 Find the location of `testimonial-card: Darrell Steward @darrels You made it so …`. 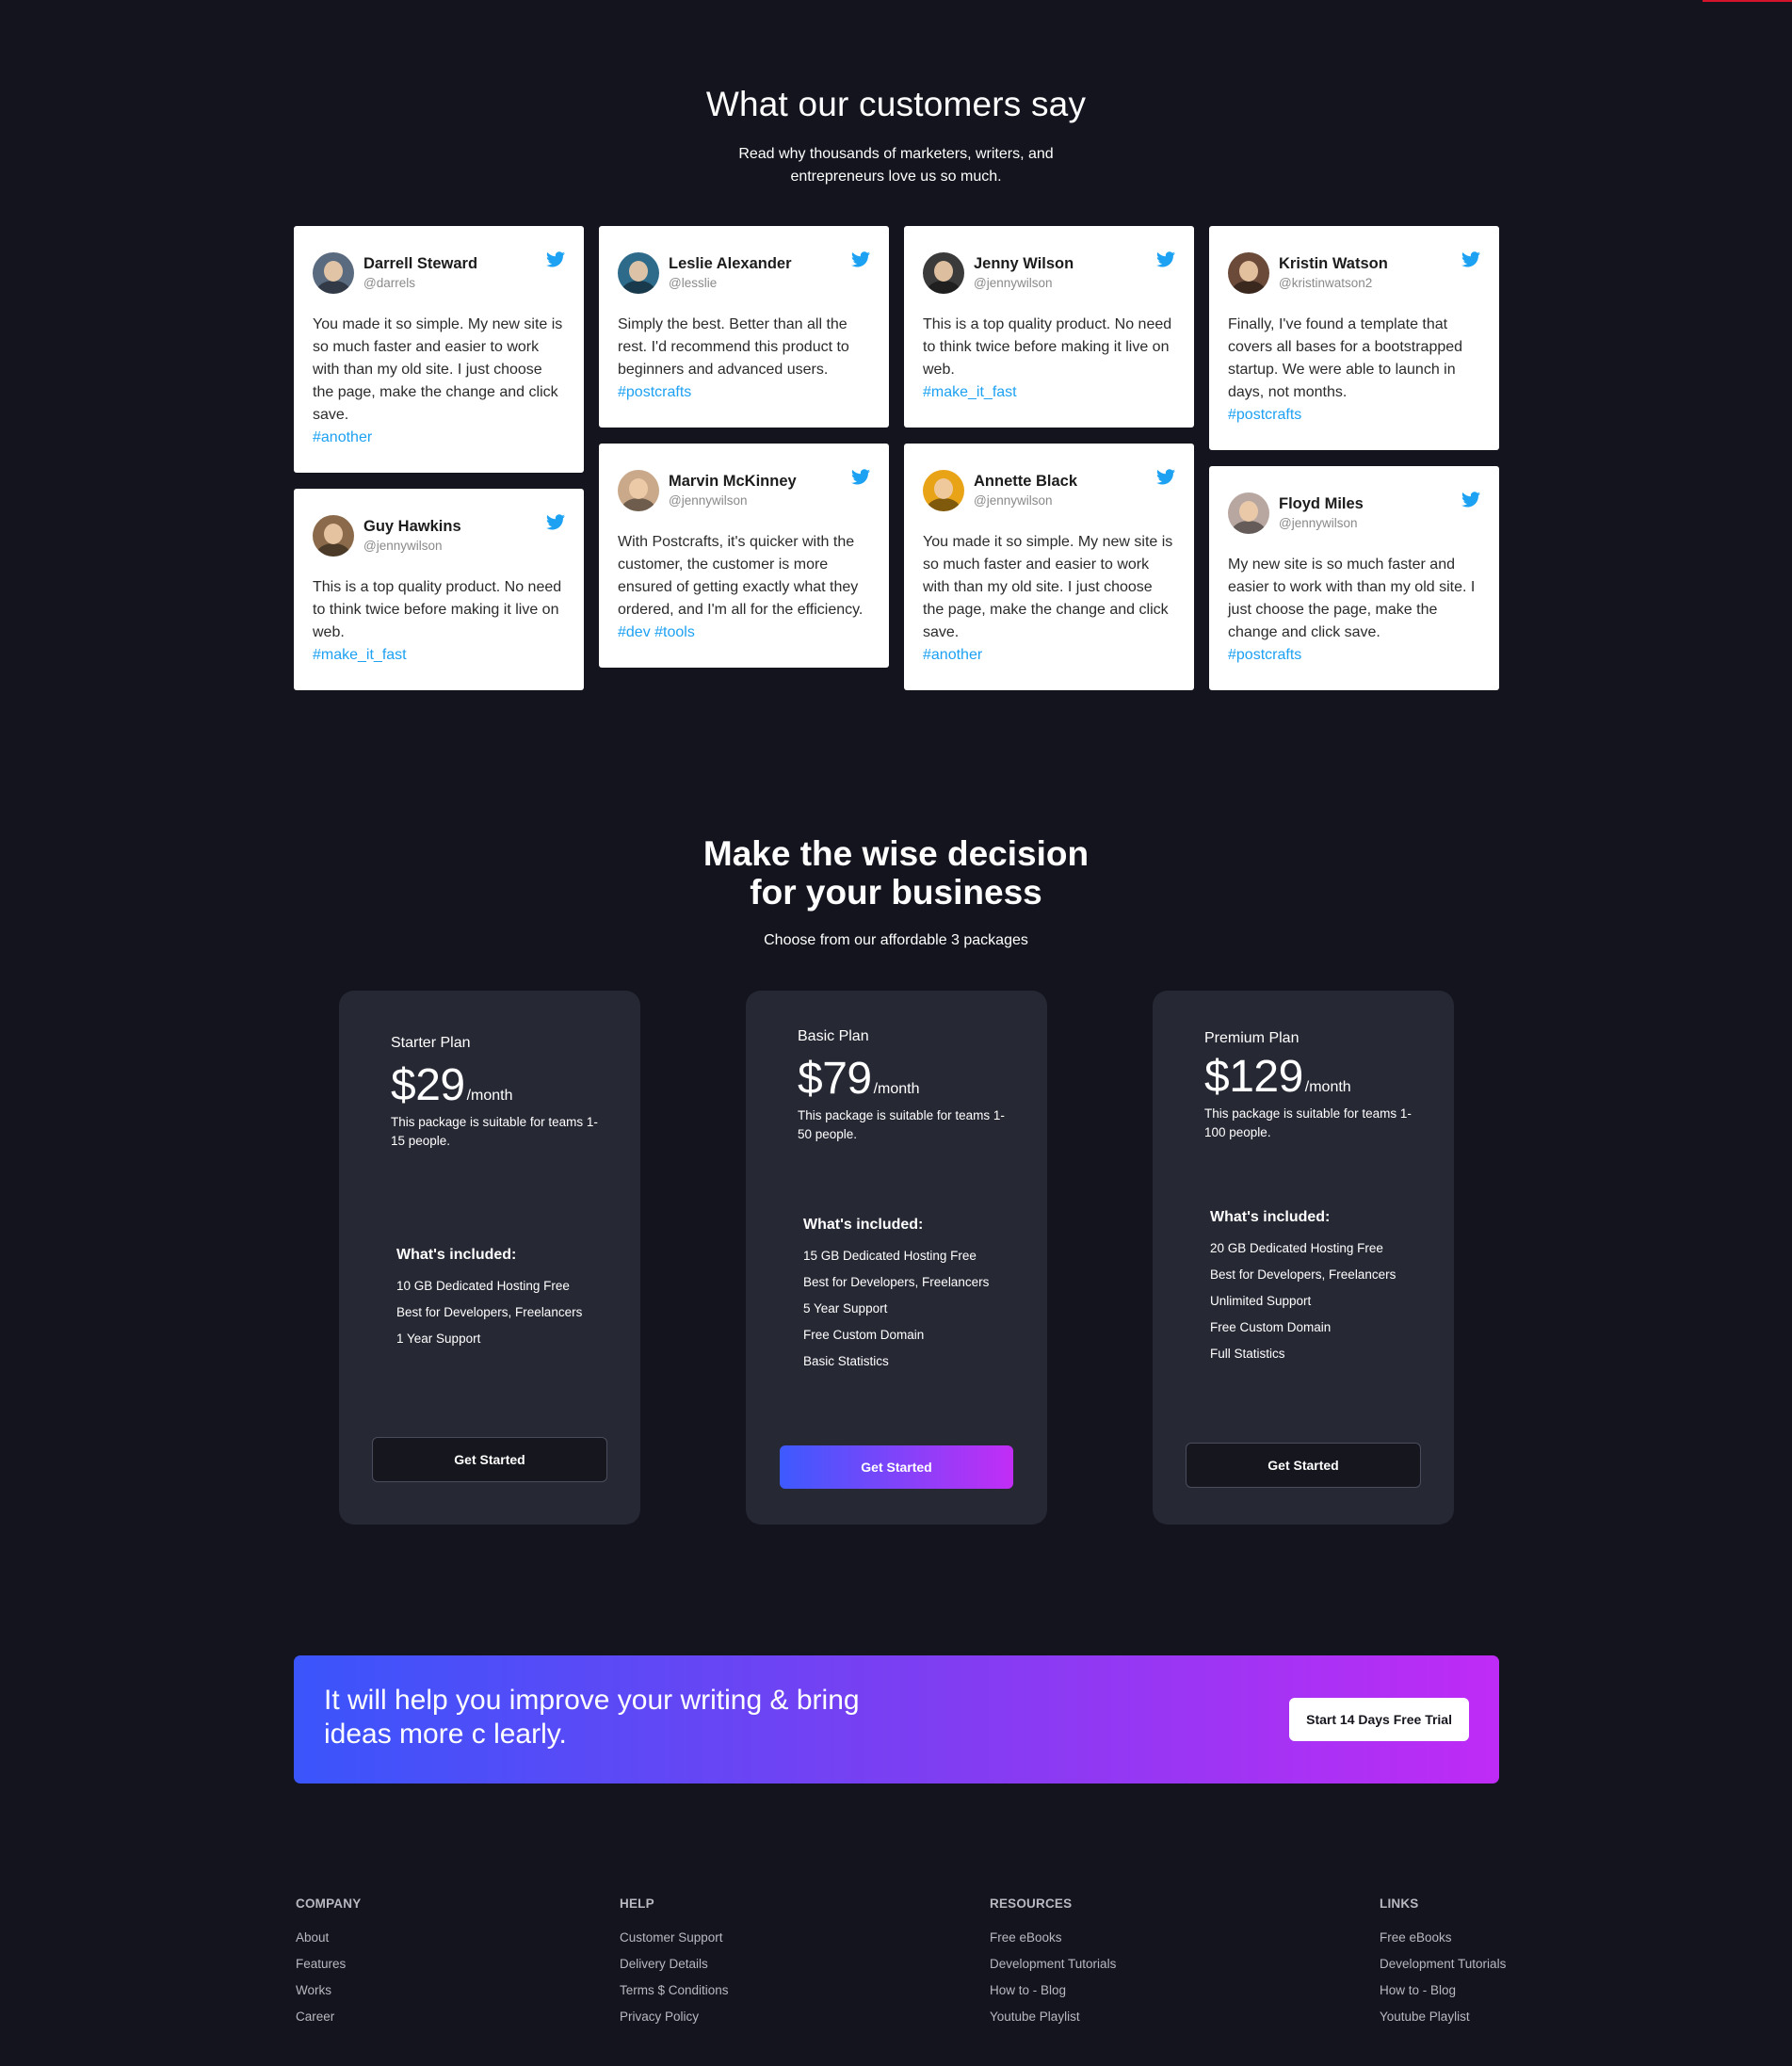

testimonial-card: Darrell Steward @darrels You made it so … is located at coordinates (439, 349).